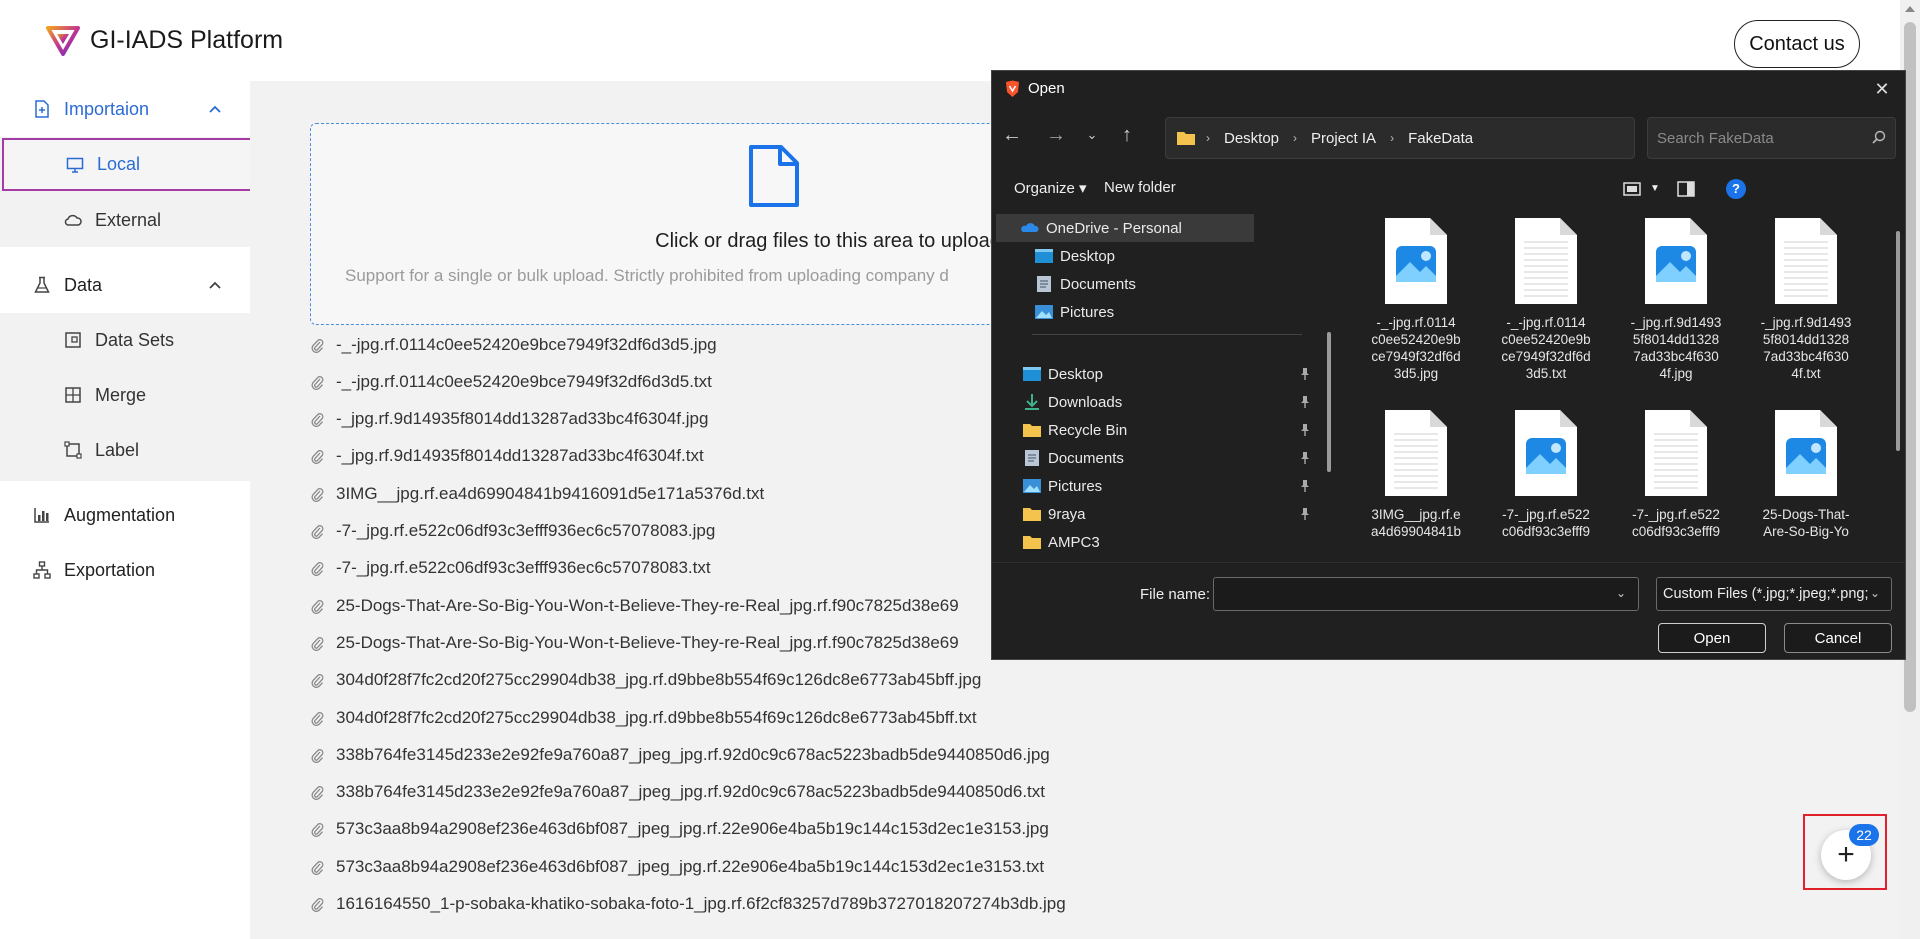  What do you see at coordinates (1251, 138) in the screenshot?
I see `breadcrumb-desktop: Desktop` at bounding box center [1251, 138].